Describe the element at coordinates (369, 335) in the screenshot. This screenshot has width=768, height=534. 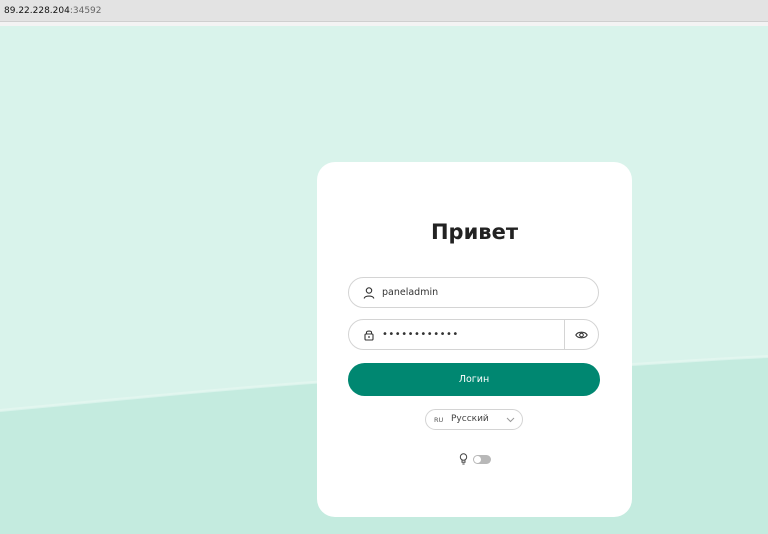
I see `lock-icon` at that location.